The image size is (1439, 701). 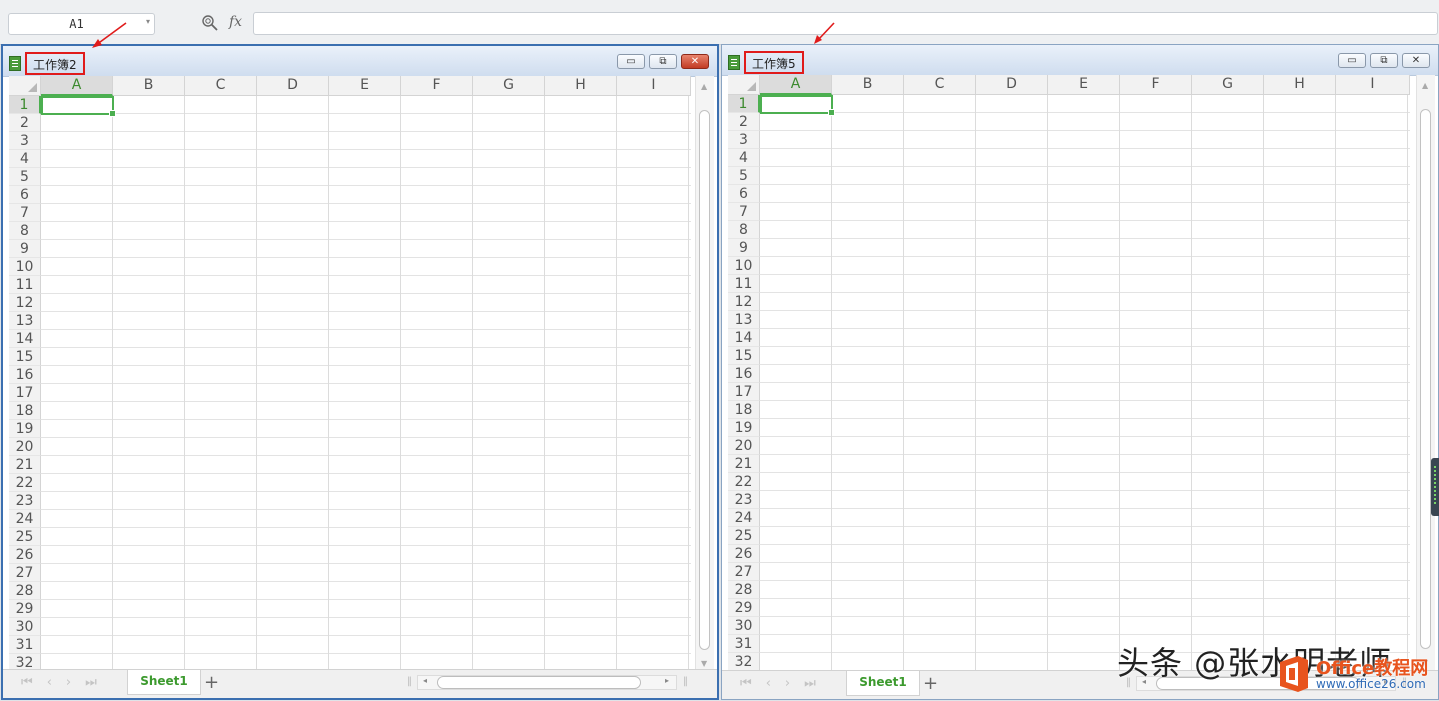 What do you see at coordinates (744, 284) in the screenshot?
I see `row-header-11: 11` at bounding box center [744, 284].